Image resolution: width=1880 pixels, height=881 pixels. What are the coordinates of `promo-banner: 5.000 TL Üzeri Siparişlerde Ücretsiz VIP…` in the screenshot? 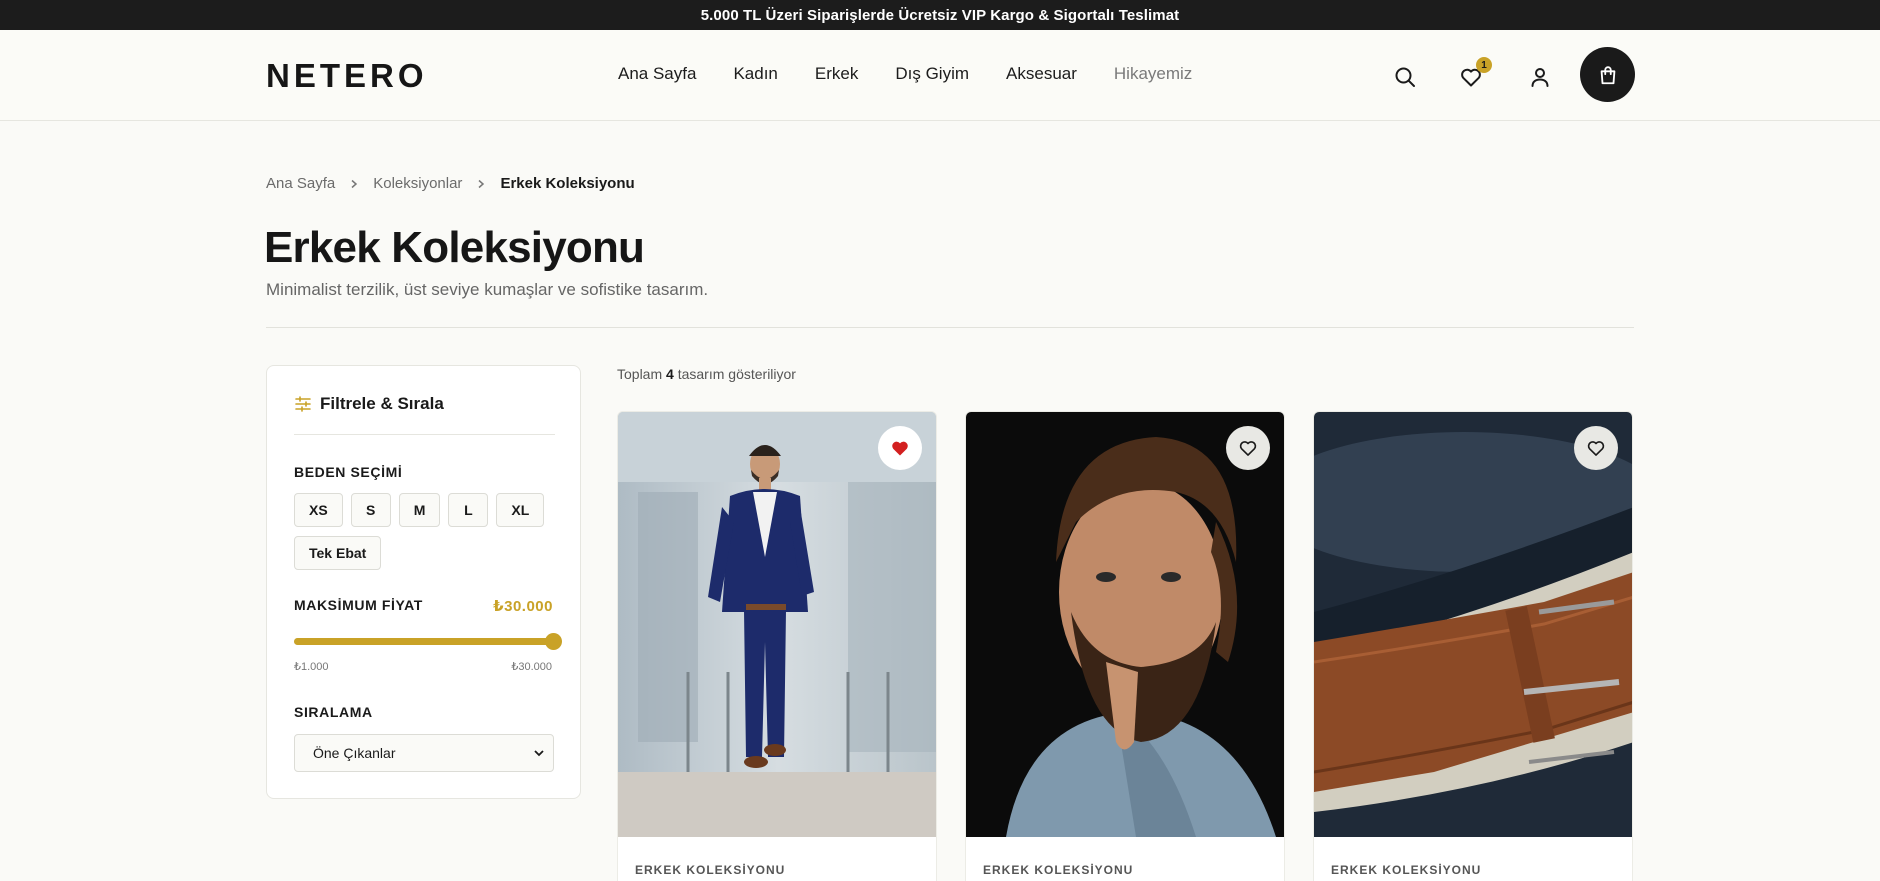 It's located at (940, 15).